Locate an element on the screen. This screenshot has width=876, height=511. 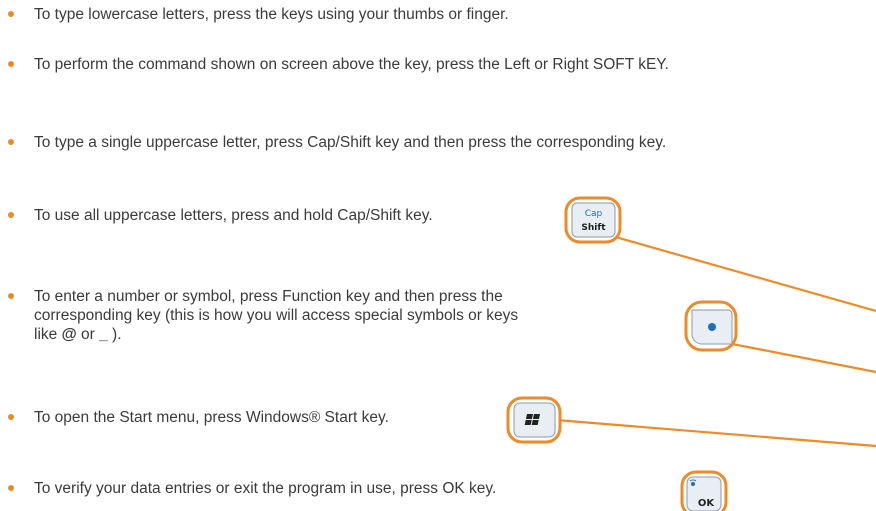
ok-key-icon: OK is located at coordinates (704, 490).